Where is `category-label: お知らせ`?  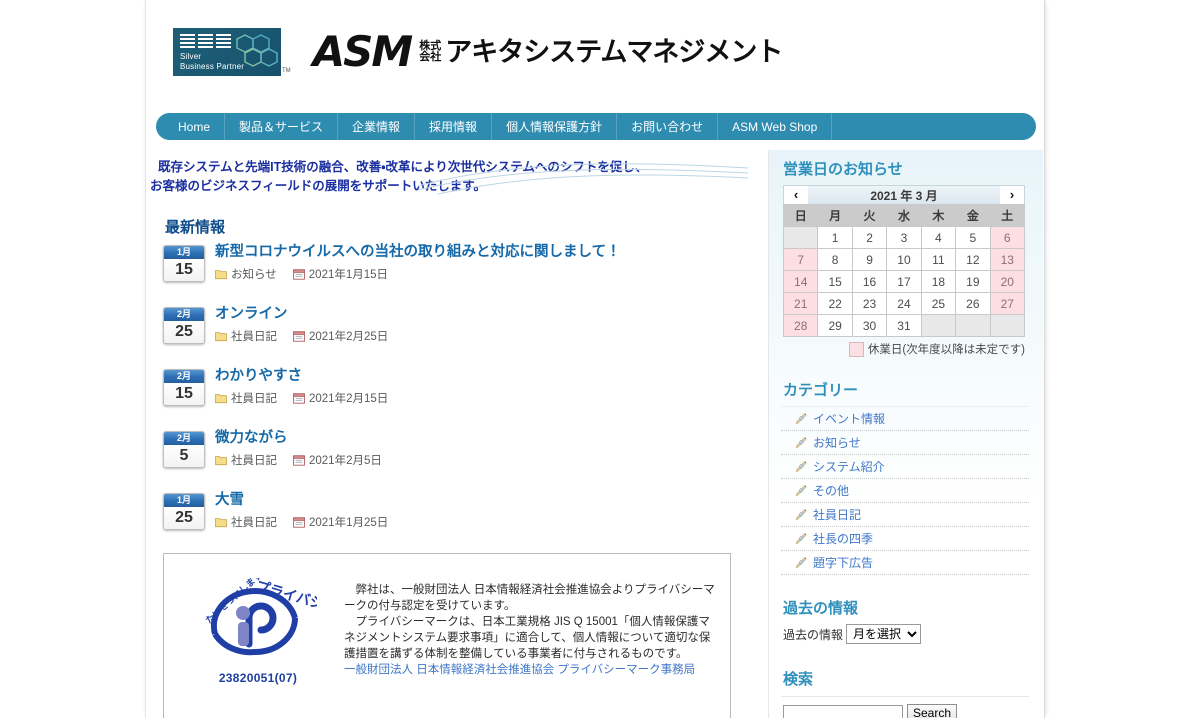 category-label: お知らせ is located at coordinates (837, 443).